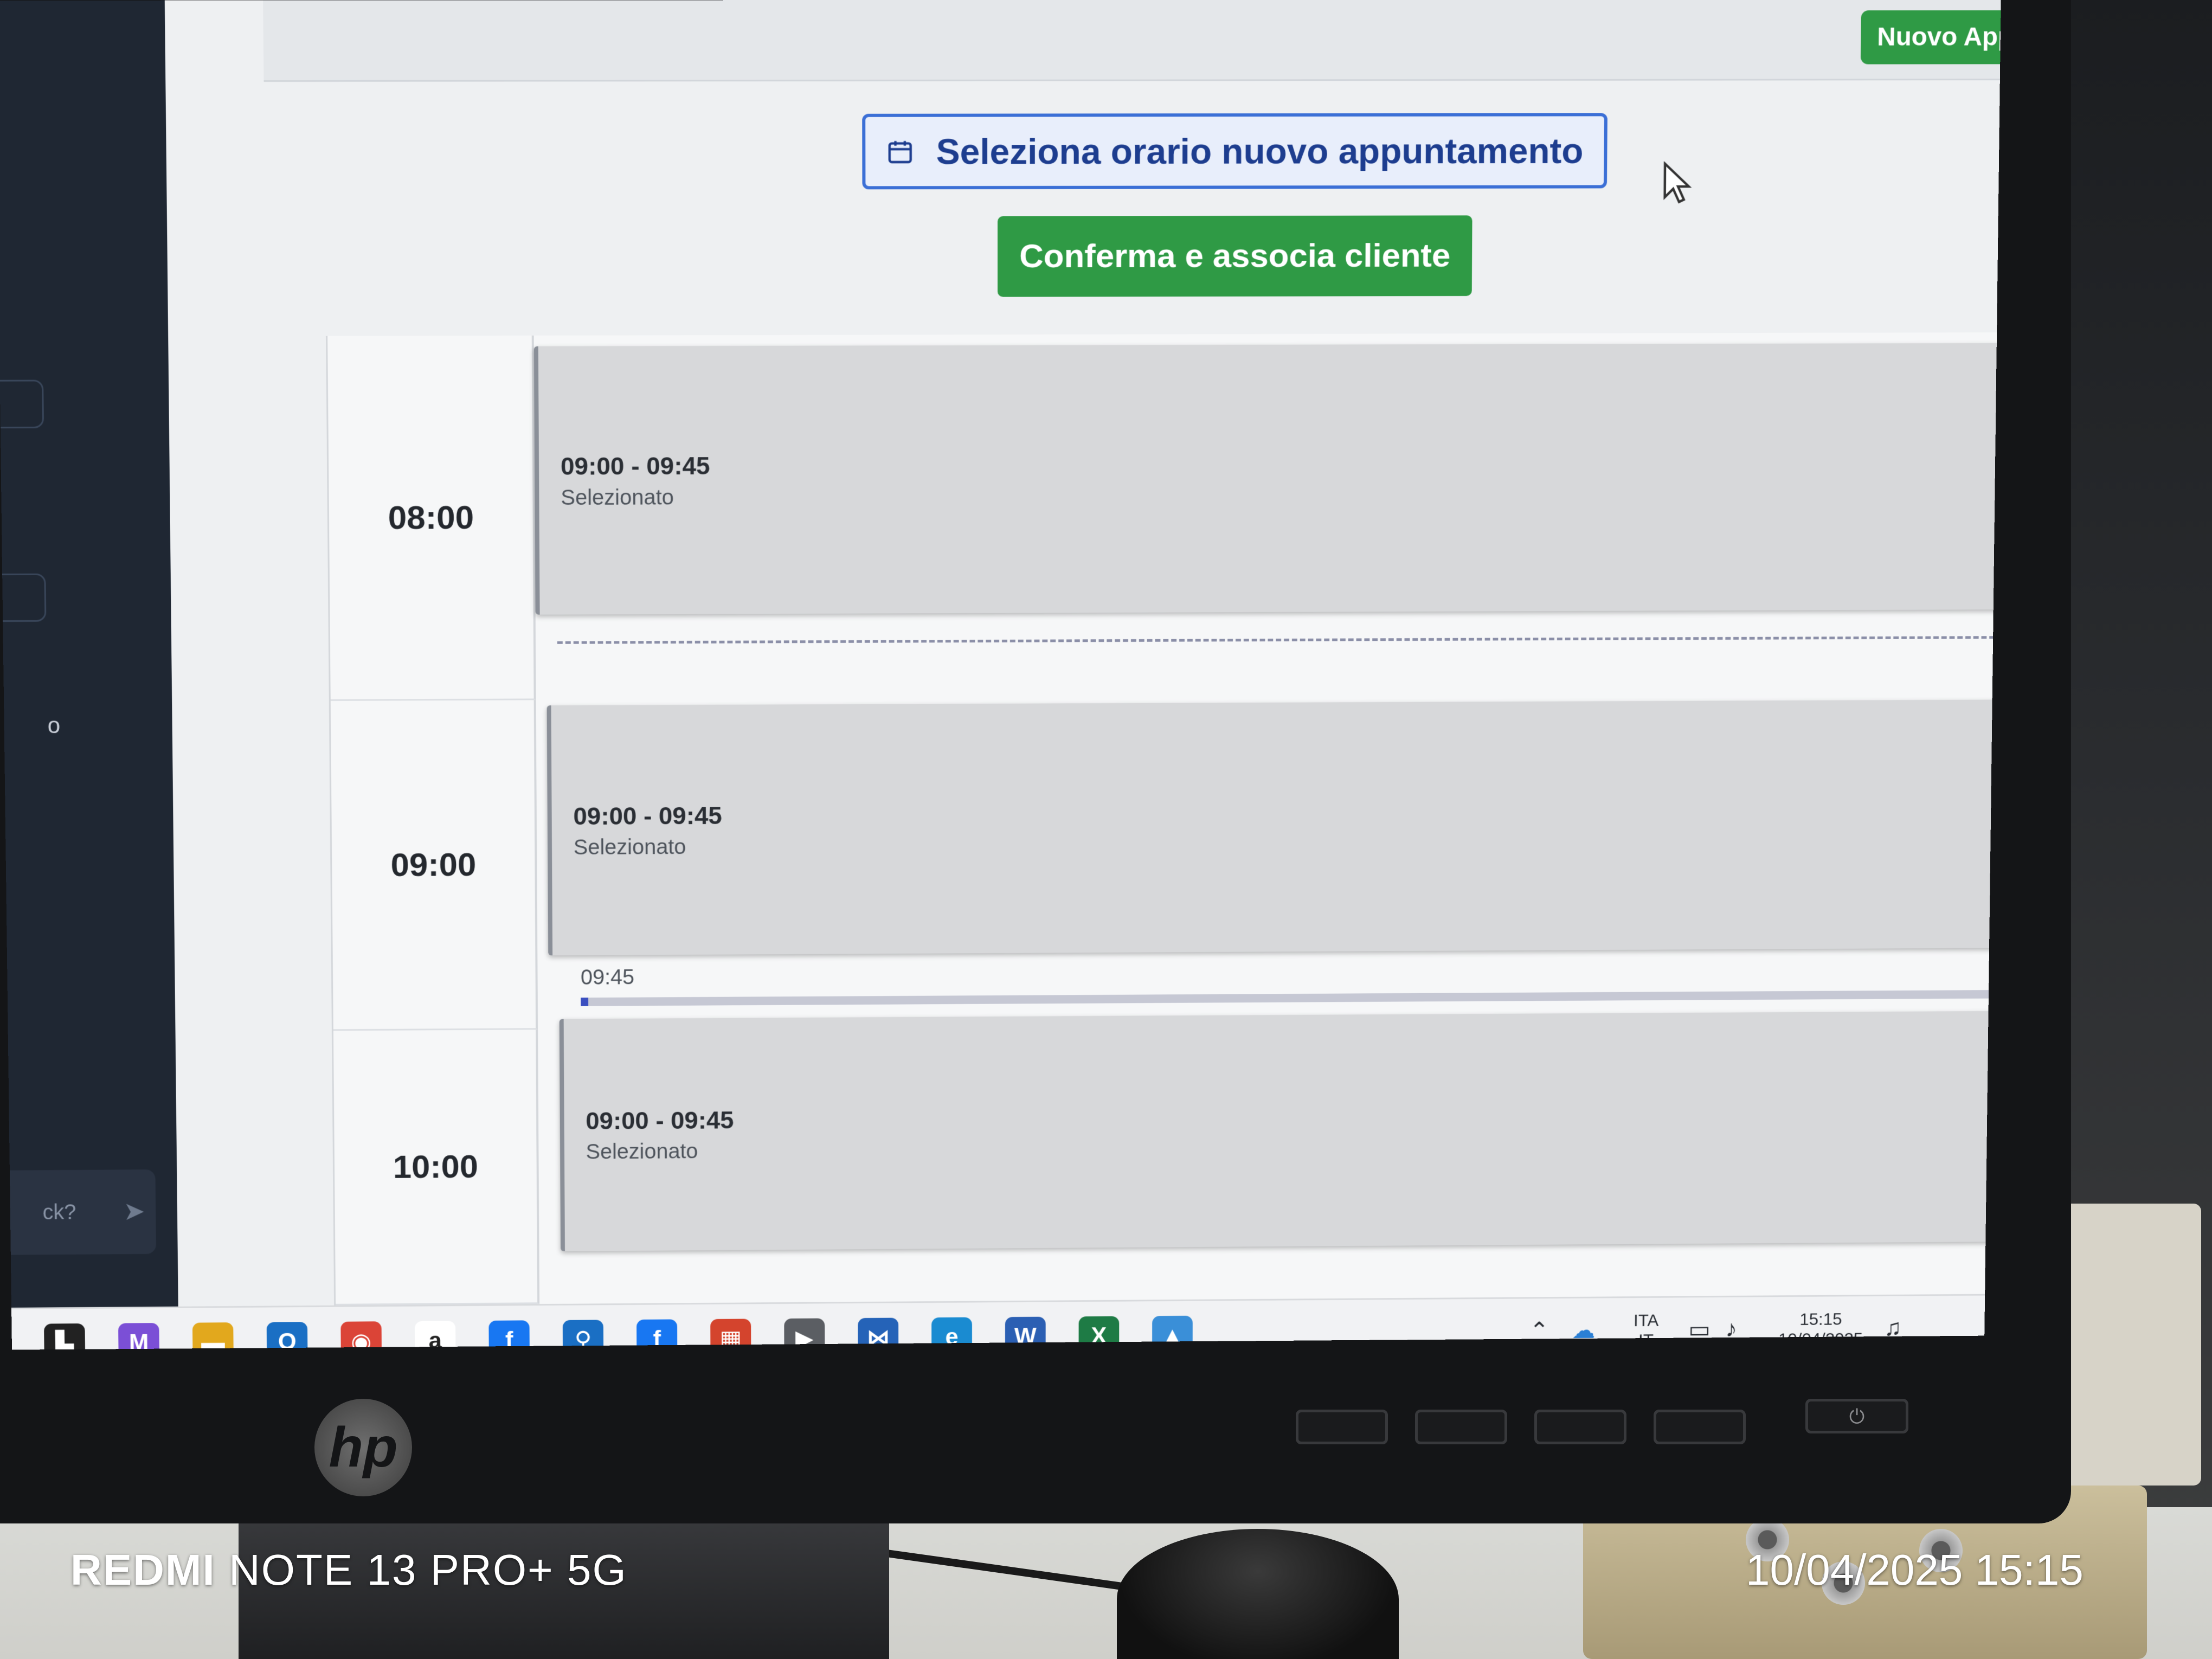 This screenshot has width=2212, height=1659. I want to click on keyboard-layout: IT, so click(1646, 1340).